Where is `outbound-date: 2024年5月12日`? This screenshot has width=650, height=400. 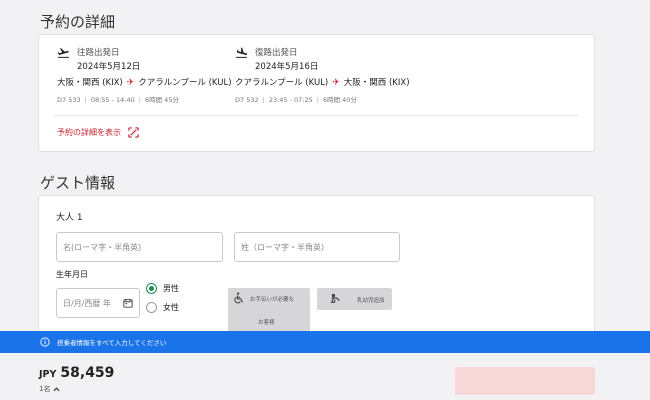 outbound-date: 2024年5月12日 is located at coordinates (109, 67).